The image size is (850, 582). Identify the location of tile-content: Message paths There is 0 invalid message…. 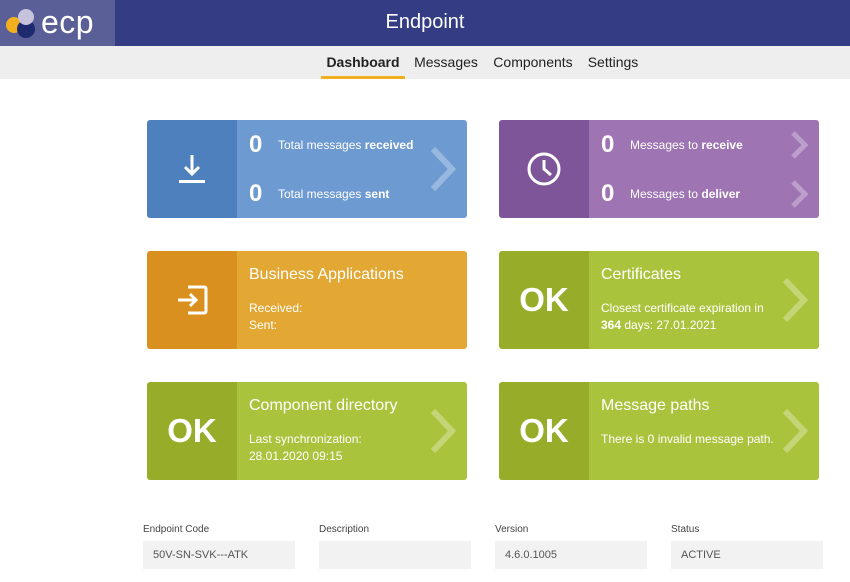
(704, 431).